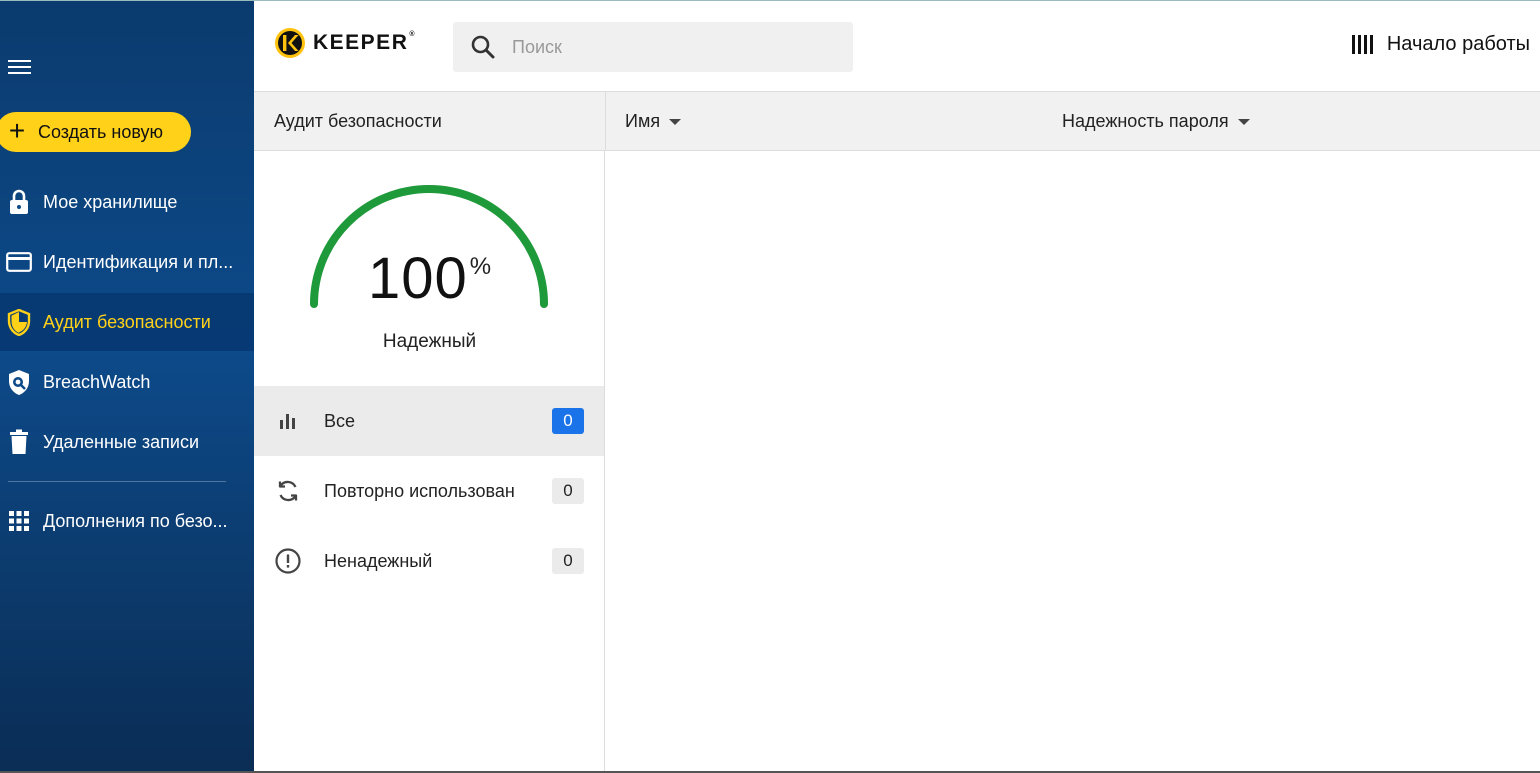  Describe the element at coordinates (101, 131) in the screenshot. I see `create-new-label: Создать новую` at that location.